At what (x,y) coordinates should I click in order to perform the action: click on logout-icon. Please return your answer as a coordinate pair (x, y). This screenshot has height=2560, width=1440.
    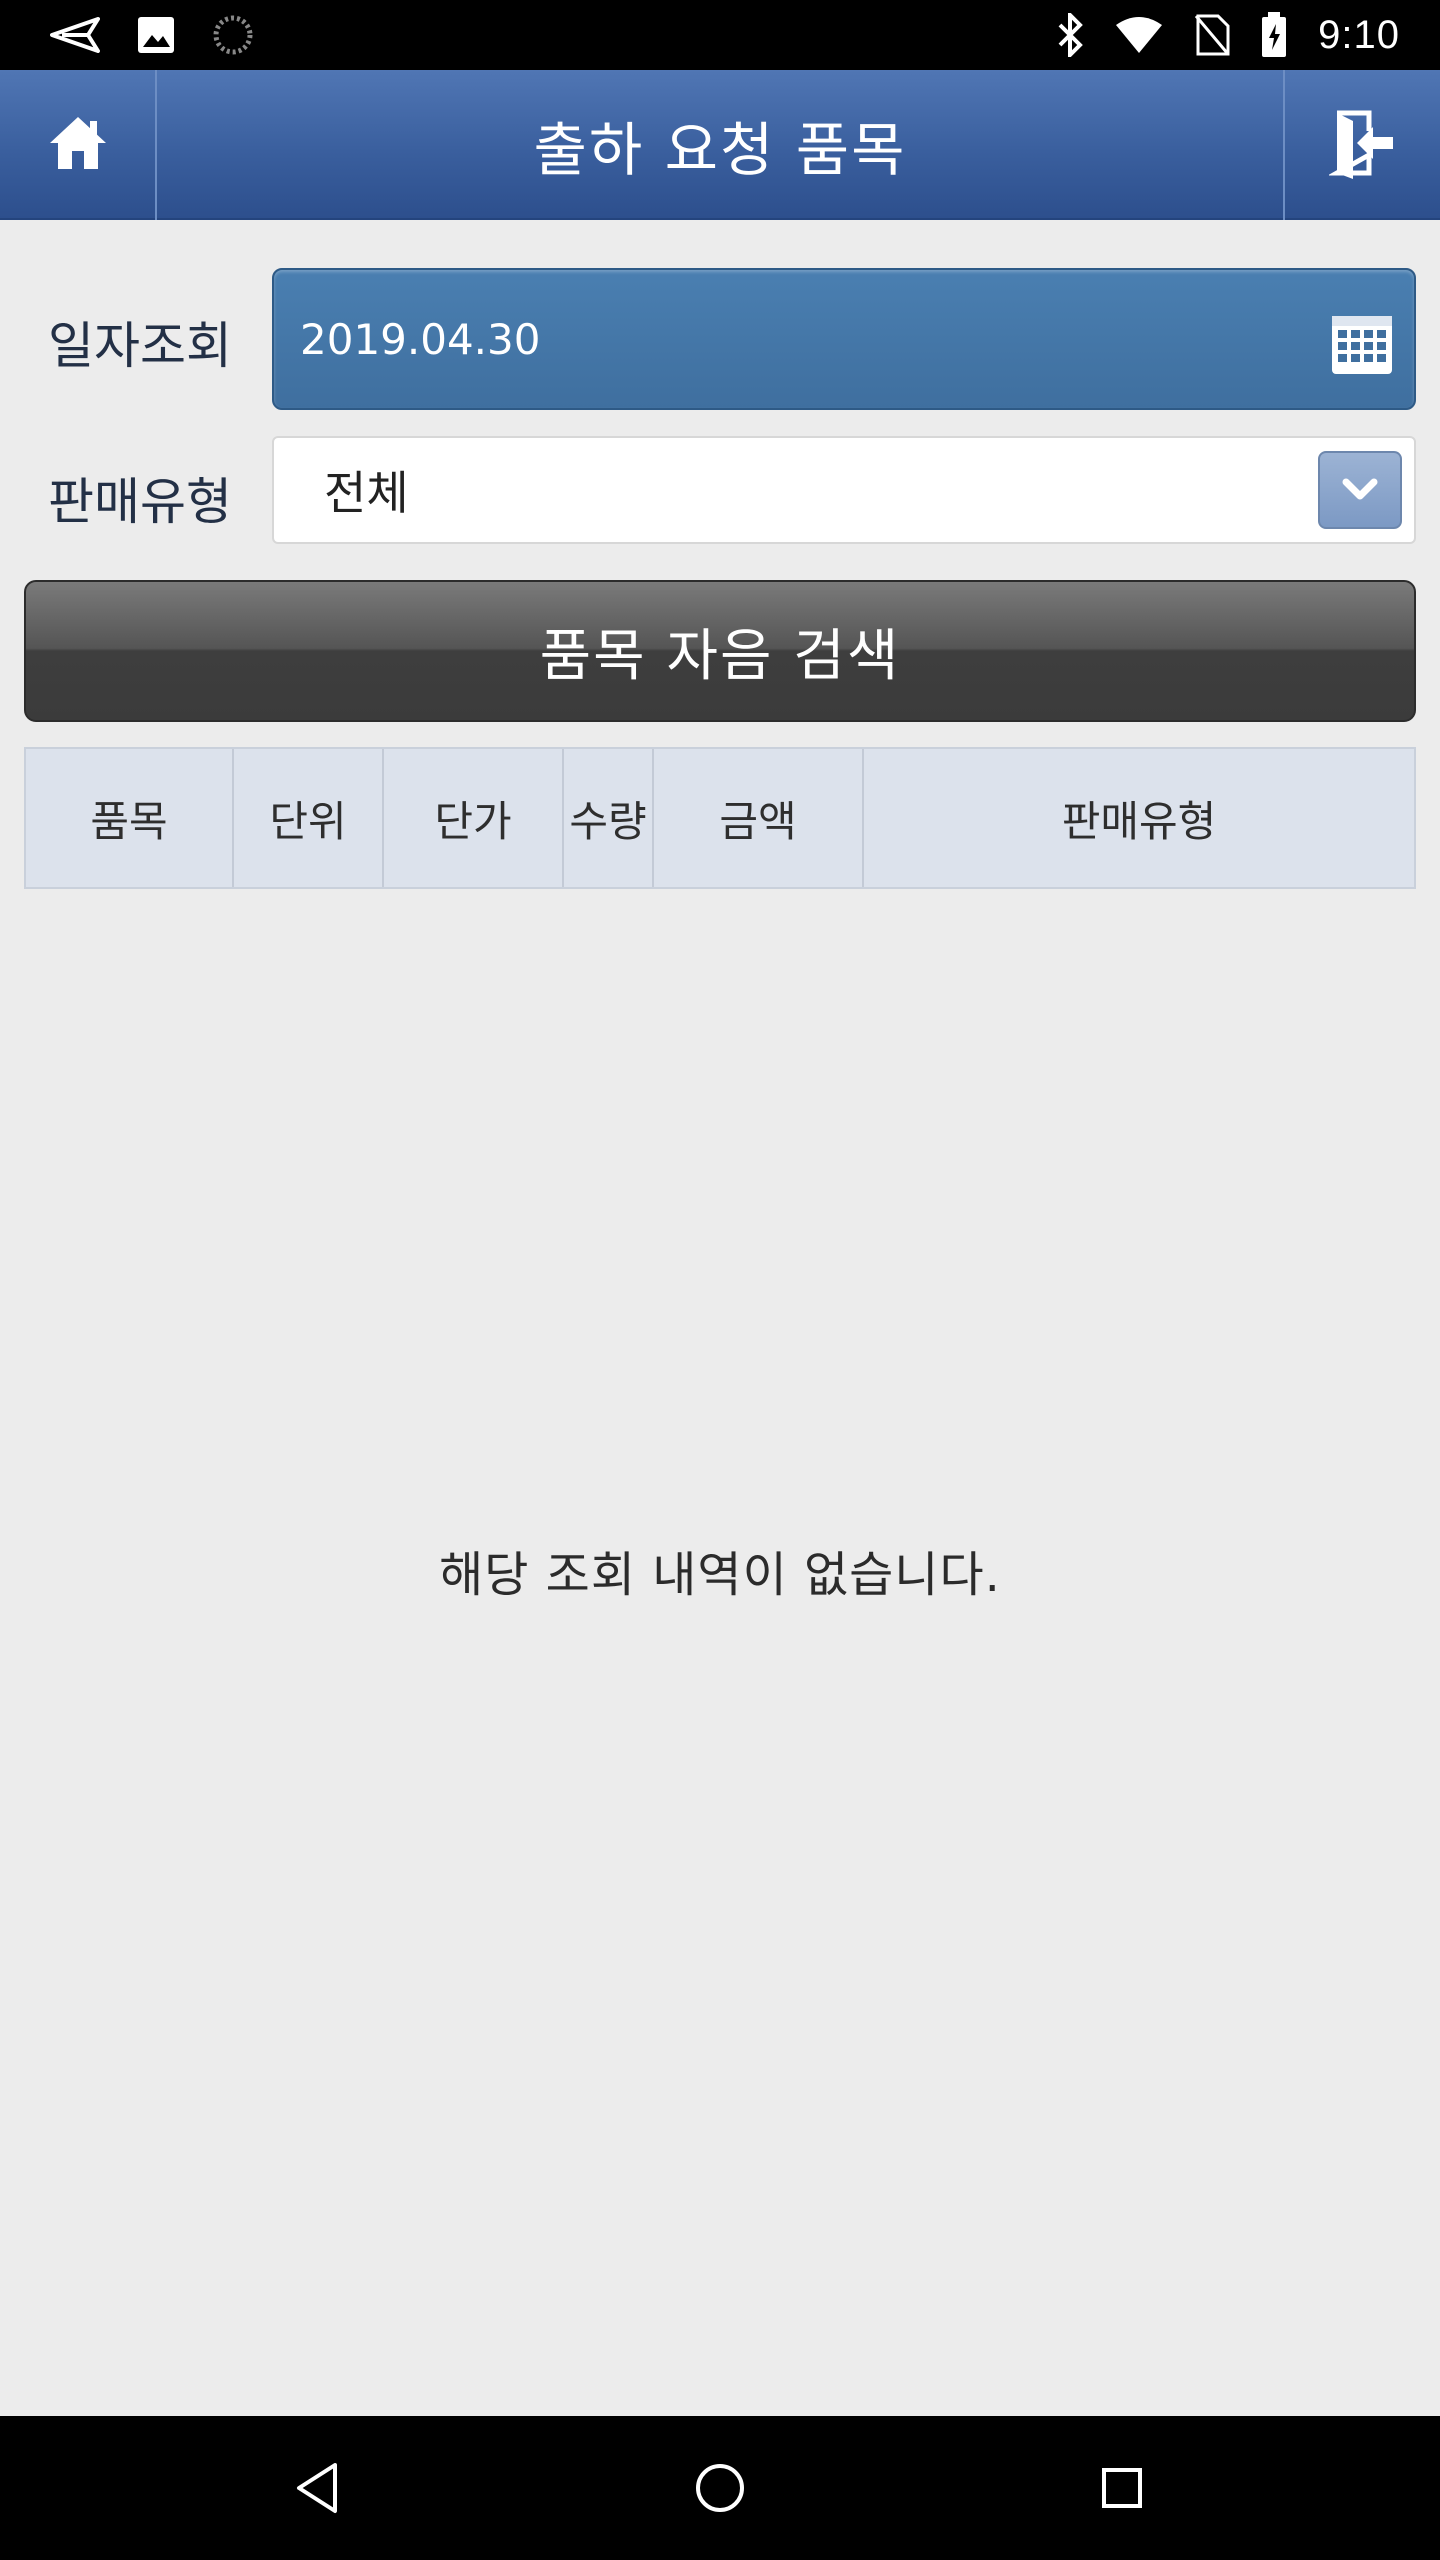
    Looking at the image, I should click on (1361, 145).